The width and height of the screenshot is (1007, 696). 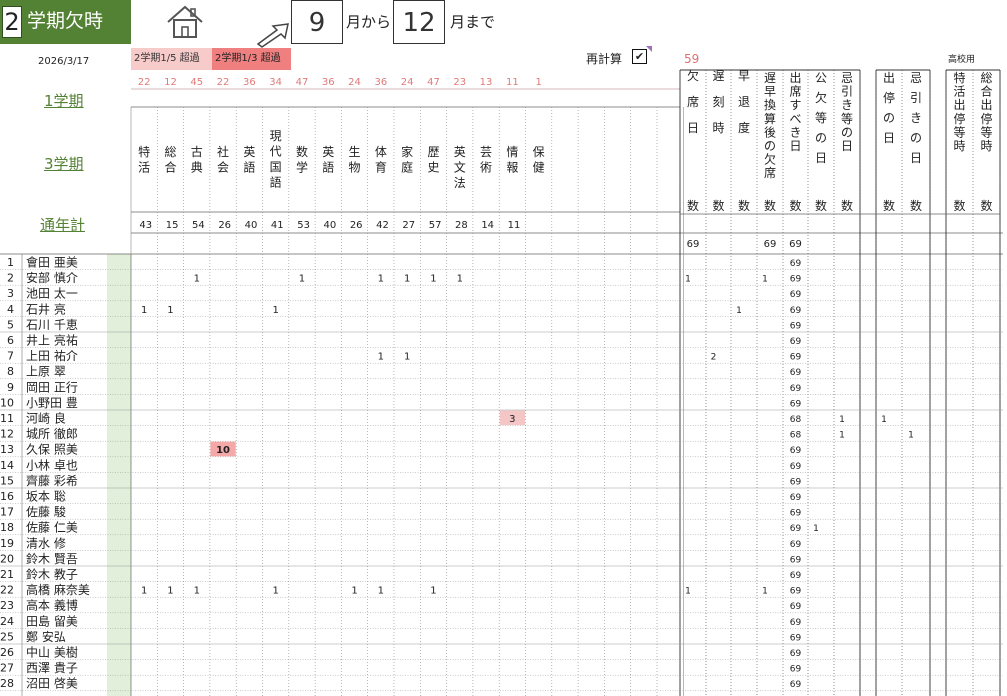 What do you see at coordinates (986, 78) in the screenshot?
I see `summary-header-char: 総` at bounding box center [986, 78].